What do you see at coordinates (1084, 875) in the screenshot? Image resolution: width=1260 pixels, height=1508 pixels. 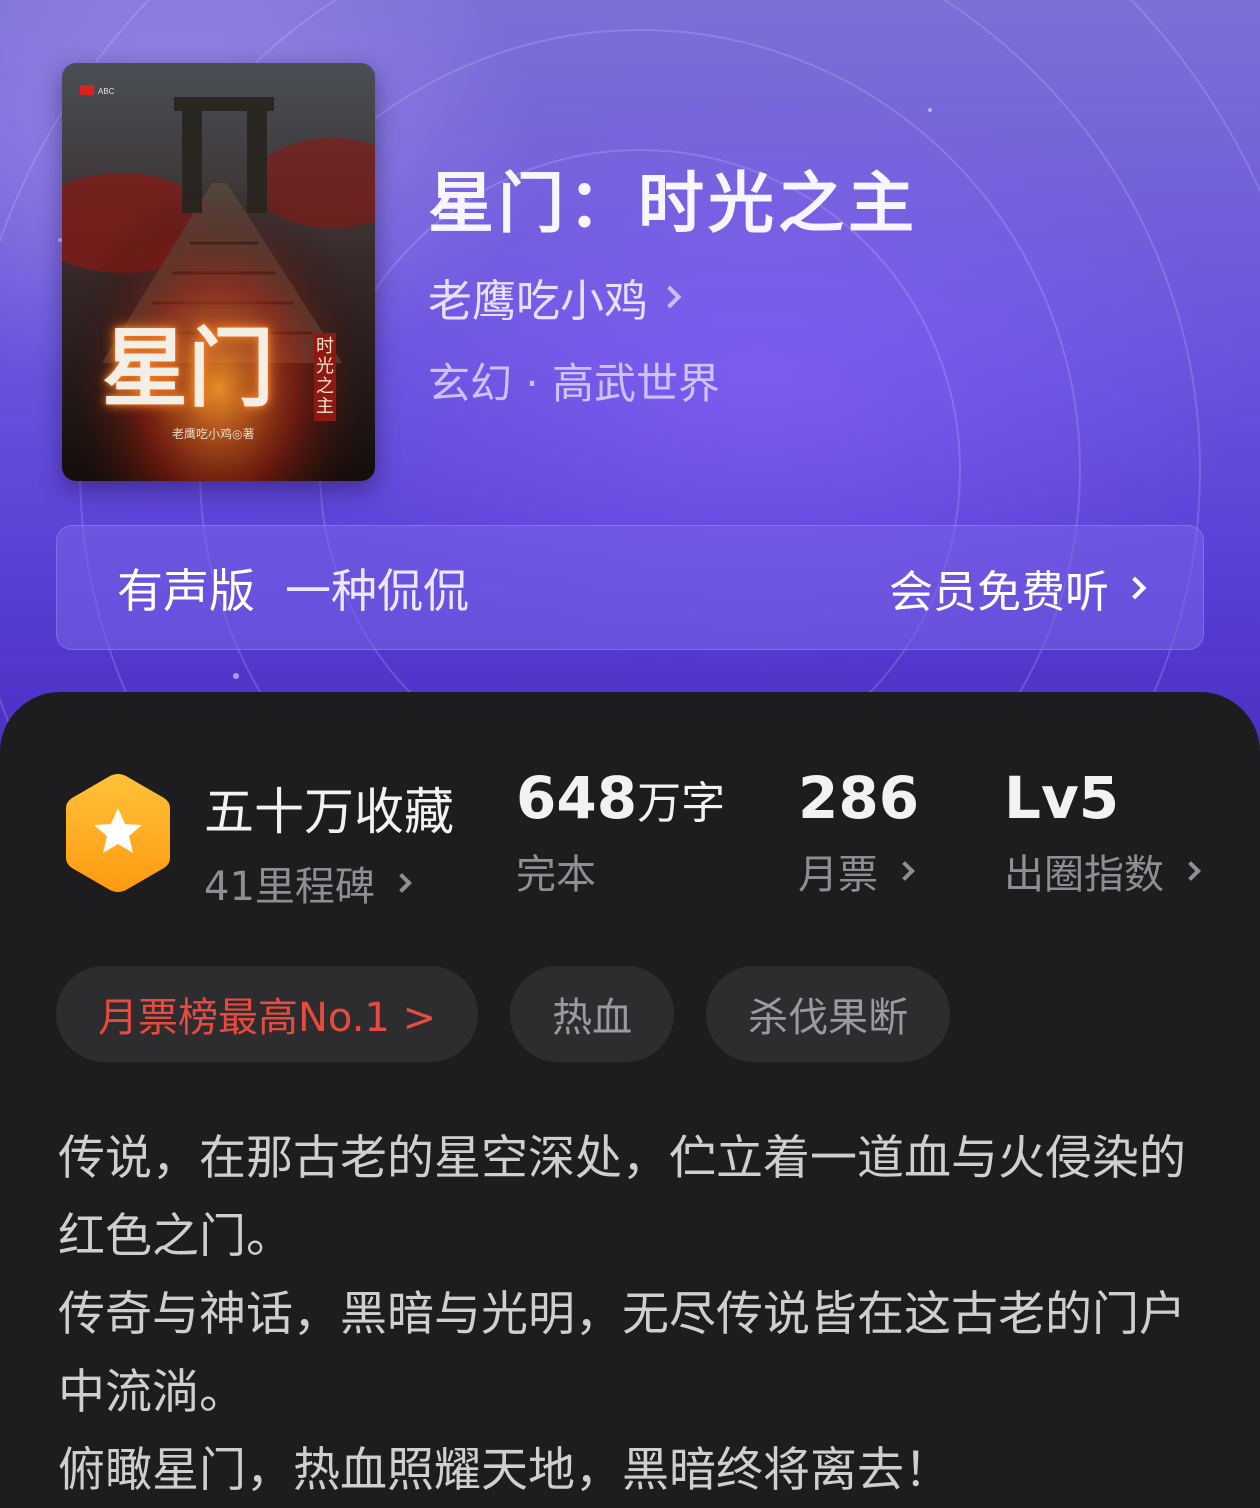 I see `popularity-index-label: 出圈指数` at bounding box center [1084, 875].